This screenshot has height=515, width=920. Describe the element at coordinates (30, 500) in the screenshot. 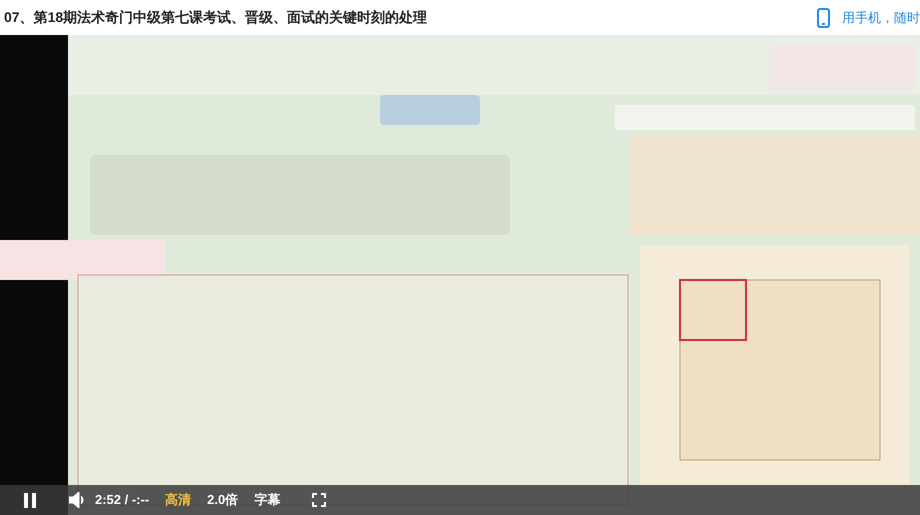

I see `pause-icon` at that location.